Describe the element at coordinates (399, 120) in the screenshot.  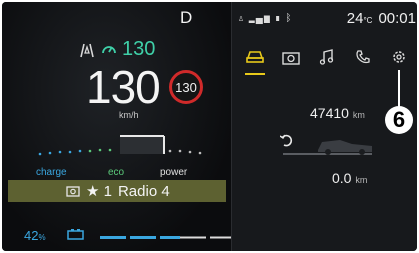
I see `callout-marker: 6` at that location.